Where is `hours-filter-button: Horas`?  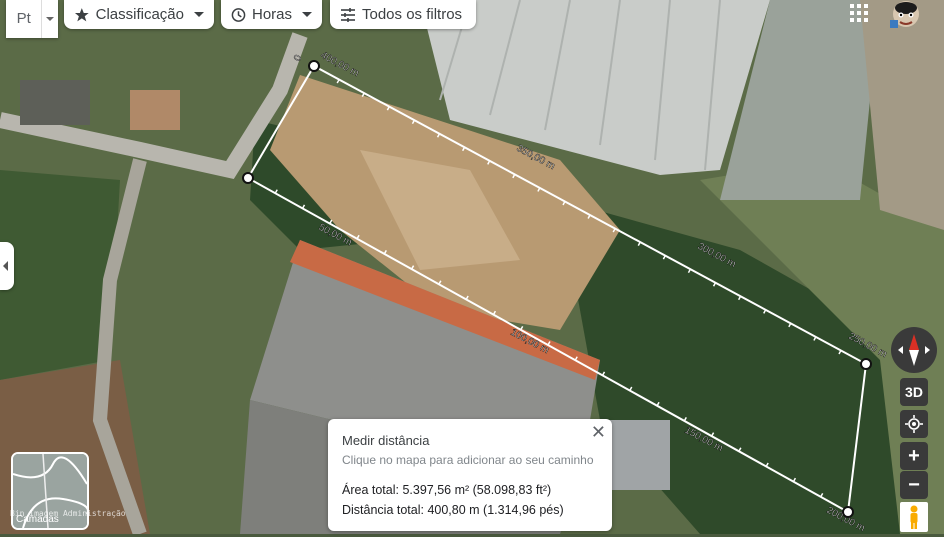 hours-filter-button: Horas is located at coordinates (271, 14).